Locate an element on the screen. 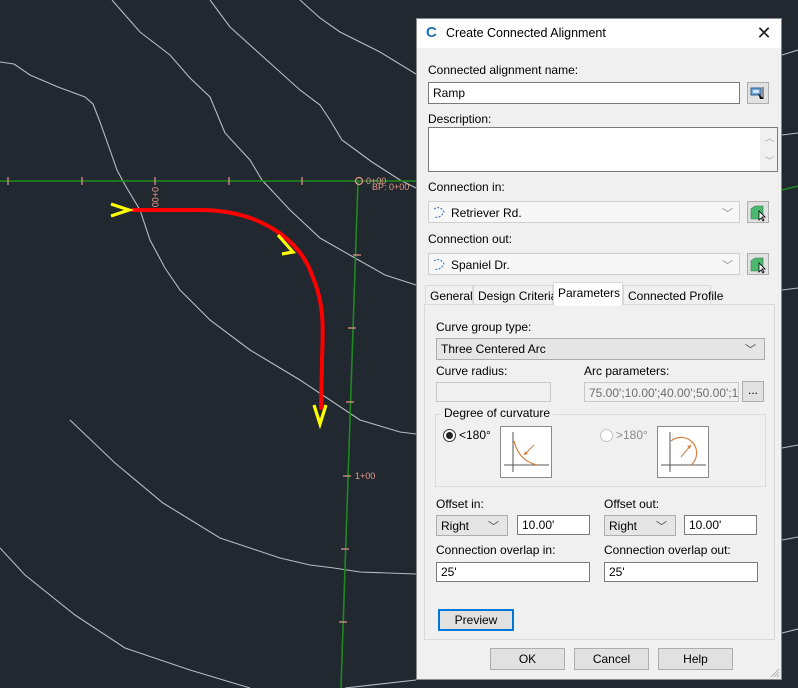 This screenshot has height=688, width=798. curve-group-type-select: Three Centered Arc ﹀ is located at coordinates (600, 349).